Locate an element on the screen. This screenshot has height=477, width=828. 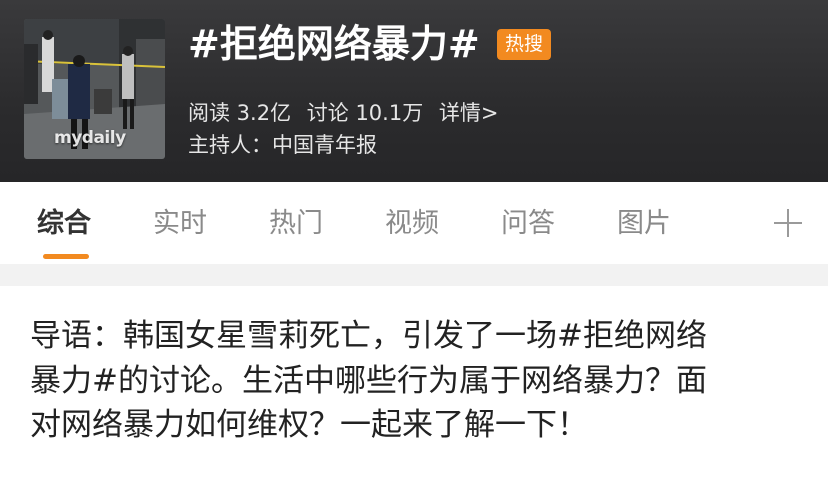
lead-line: 暴力#的讨论。生活中哪些行为属于网络暴力？面 is located at coordinates (368, 380).